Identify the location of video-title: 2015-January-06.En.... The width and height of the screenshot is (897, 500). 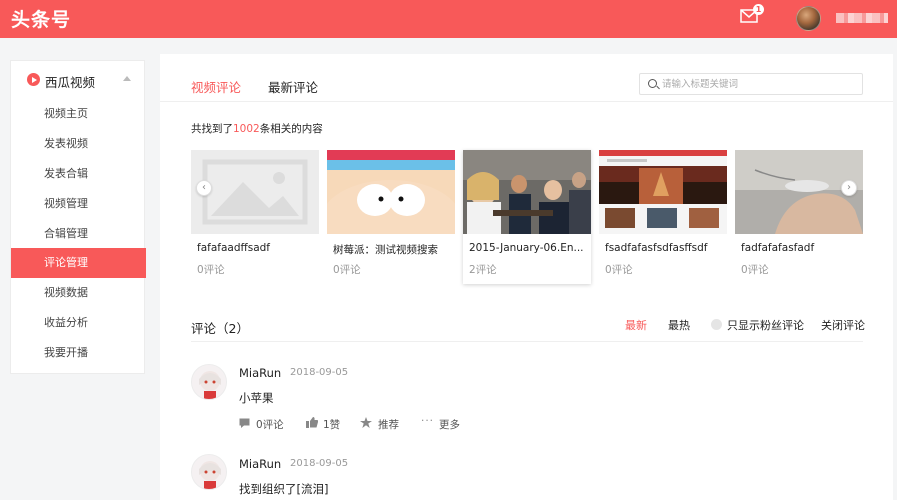
(526, 248).